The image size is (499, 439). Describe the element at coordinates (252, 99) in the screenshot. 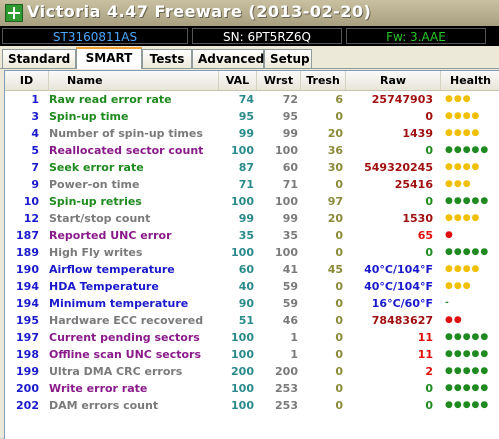

I see `table-row: 1 Raw read error rate 74 72 6 25747903 ●●●` at that location.